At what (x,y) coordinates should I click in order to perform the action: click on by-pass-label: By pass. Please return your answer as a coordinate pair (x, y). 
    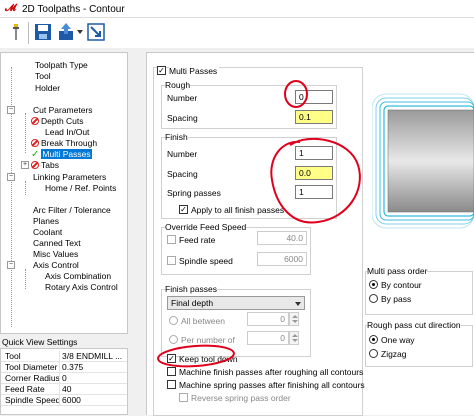
    Looking at the image, I should click on (396, 299).